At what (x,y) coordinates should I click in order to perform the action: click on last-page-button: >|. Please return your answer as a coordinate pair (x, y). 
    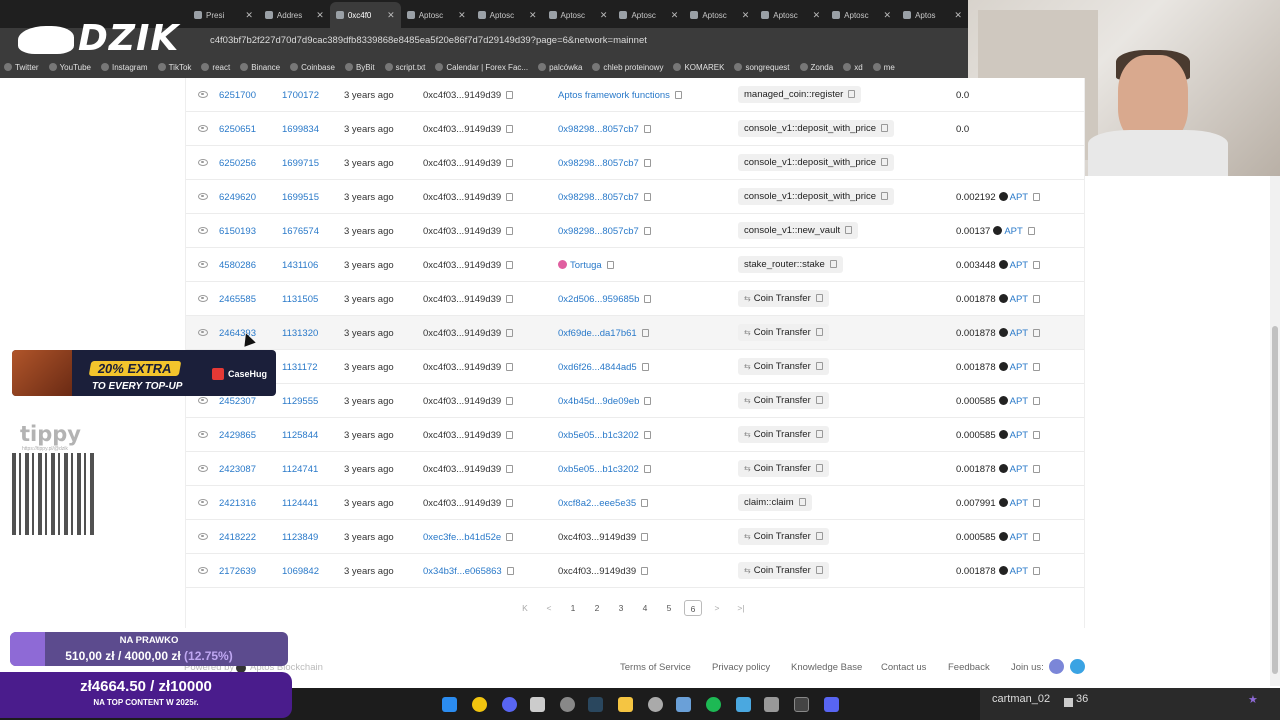
    Looking at the image, I should click on (741, 608).